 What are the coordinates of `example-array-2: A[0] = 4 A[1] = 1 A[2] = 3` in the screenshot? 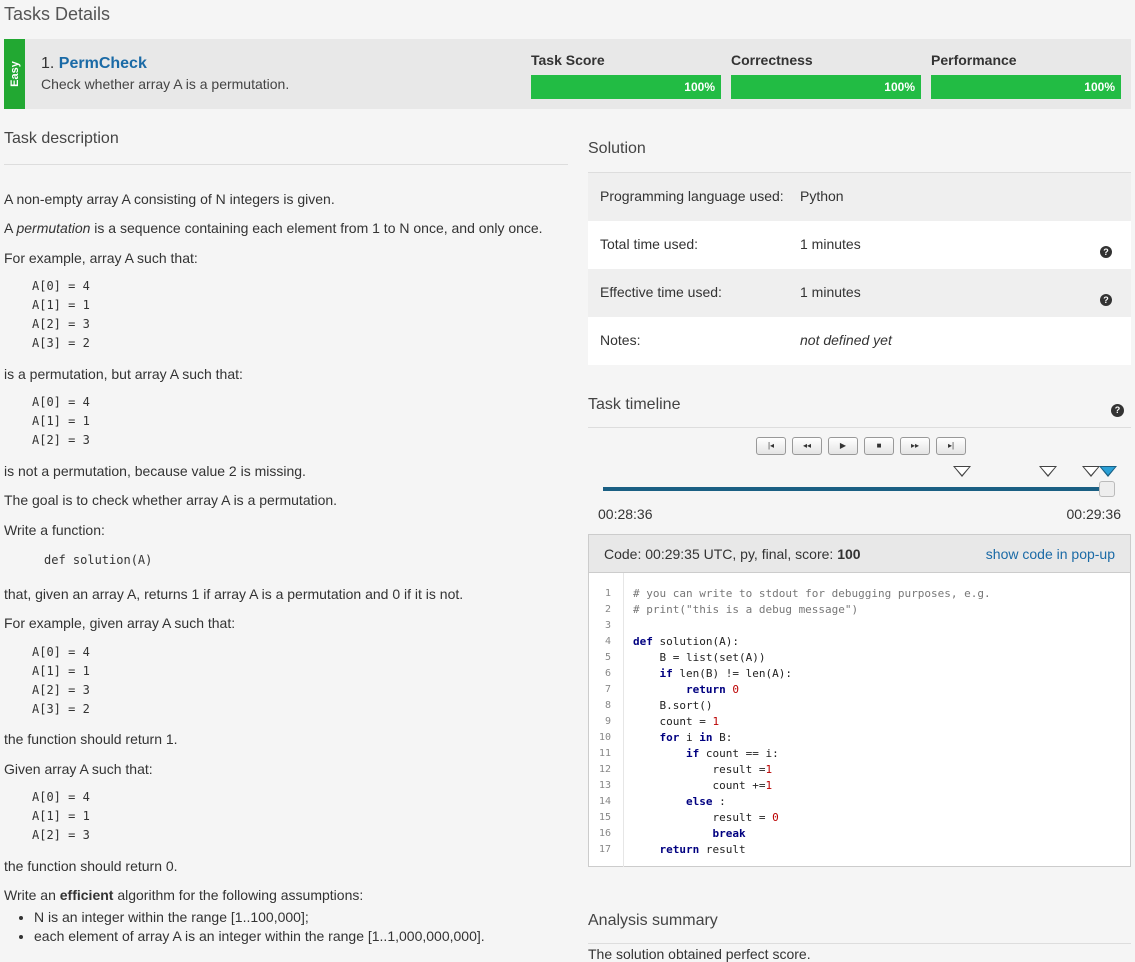 It's located at (61, 421).